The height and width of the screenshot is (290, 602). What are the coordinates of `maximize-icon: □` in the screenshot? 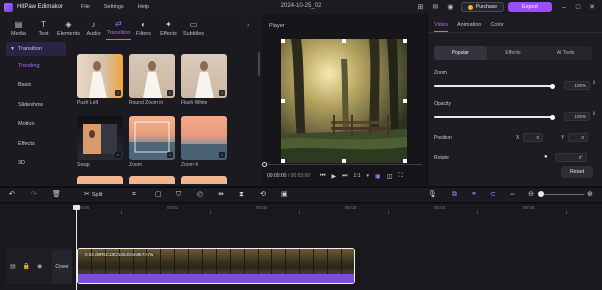 It's located at (578, 7).